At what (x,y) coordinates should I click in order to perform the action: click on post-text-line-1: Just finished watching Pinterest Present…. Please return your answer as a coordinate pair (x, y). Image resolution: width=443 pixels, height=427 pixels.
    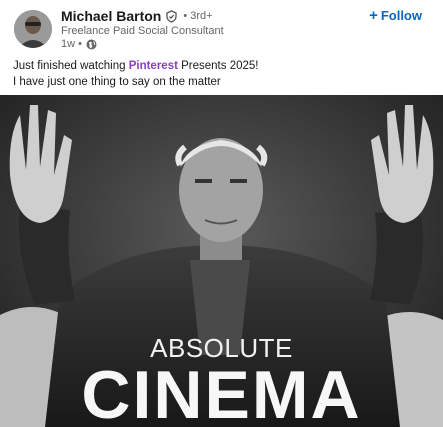
    Looking at the image, I should click on (135, 66).